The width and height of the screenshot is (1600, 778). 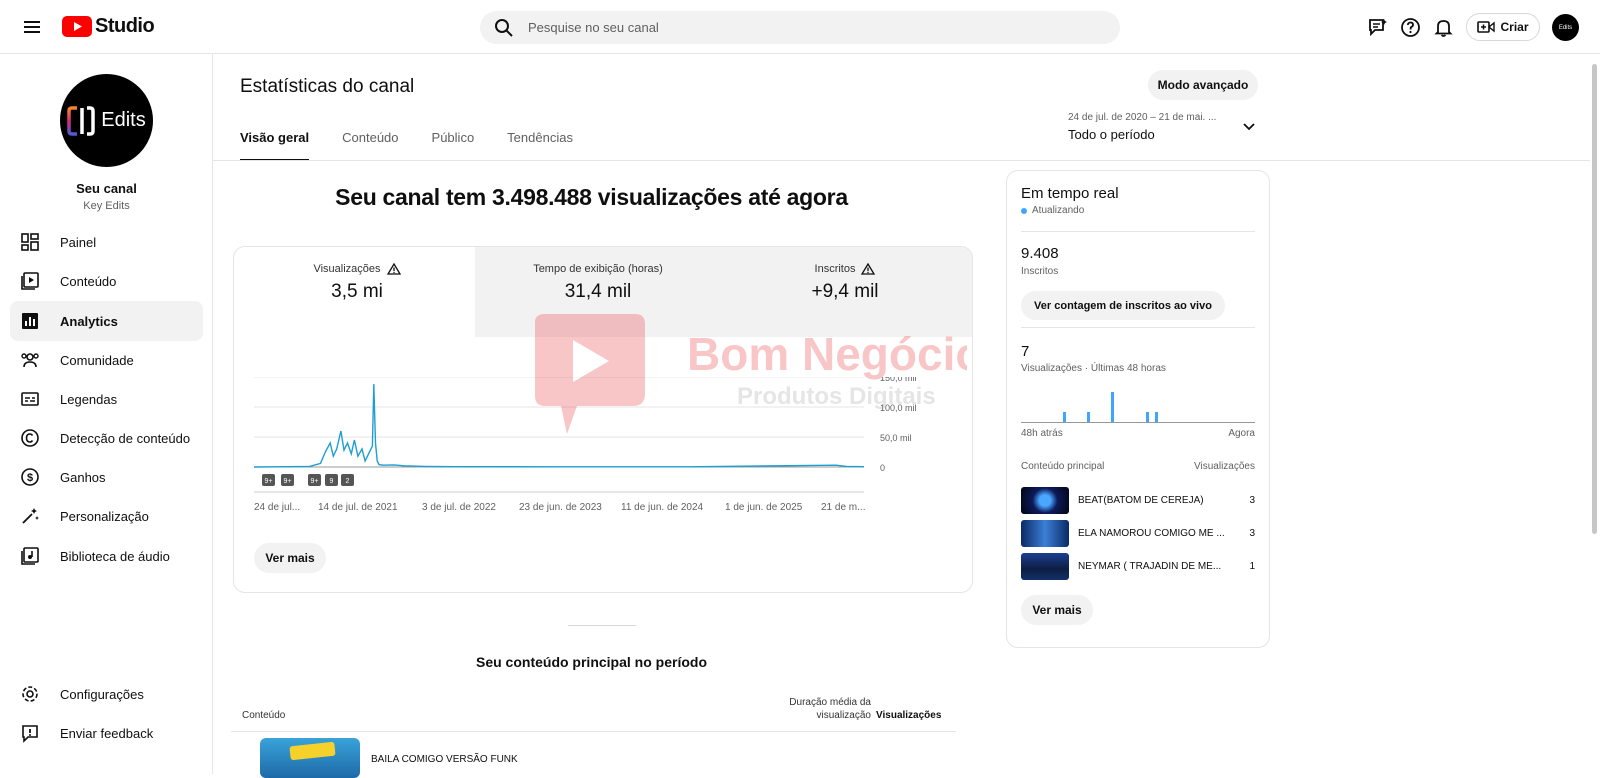 What do you see at coordinates (125, 25) in the screenshot?
I see `logo-text: Studio` at bounding box center [125, 25].